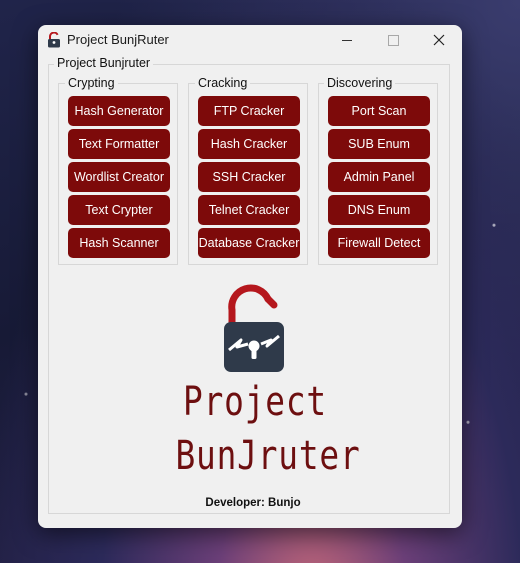 The image size is (520, 563). Describe the element at coordinates (119, 210) in the screenshot. I see `text-crypter-button: Text Crypter` at that location.